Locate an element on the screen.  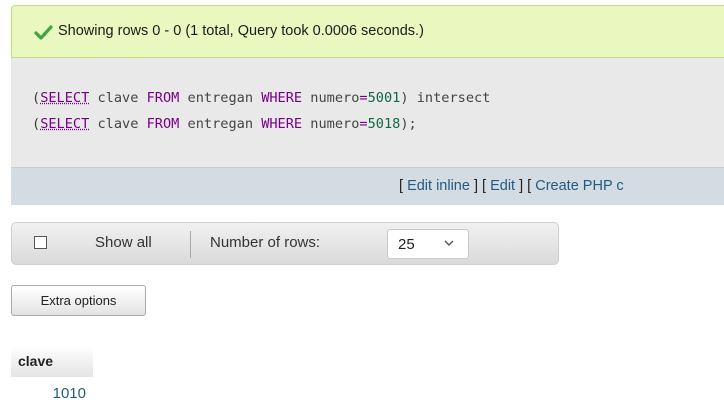
sql-token: ); is located at coordinates (408, 124).